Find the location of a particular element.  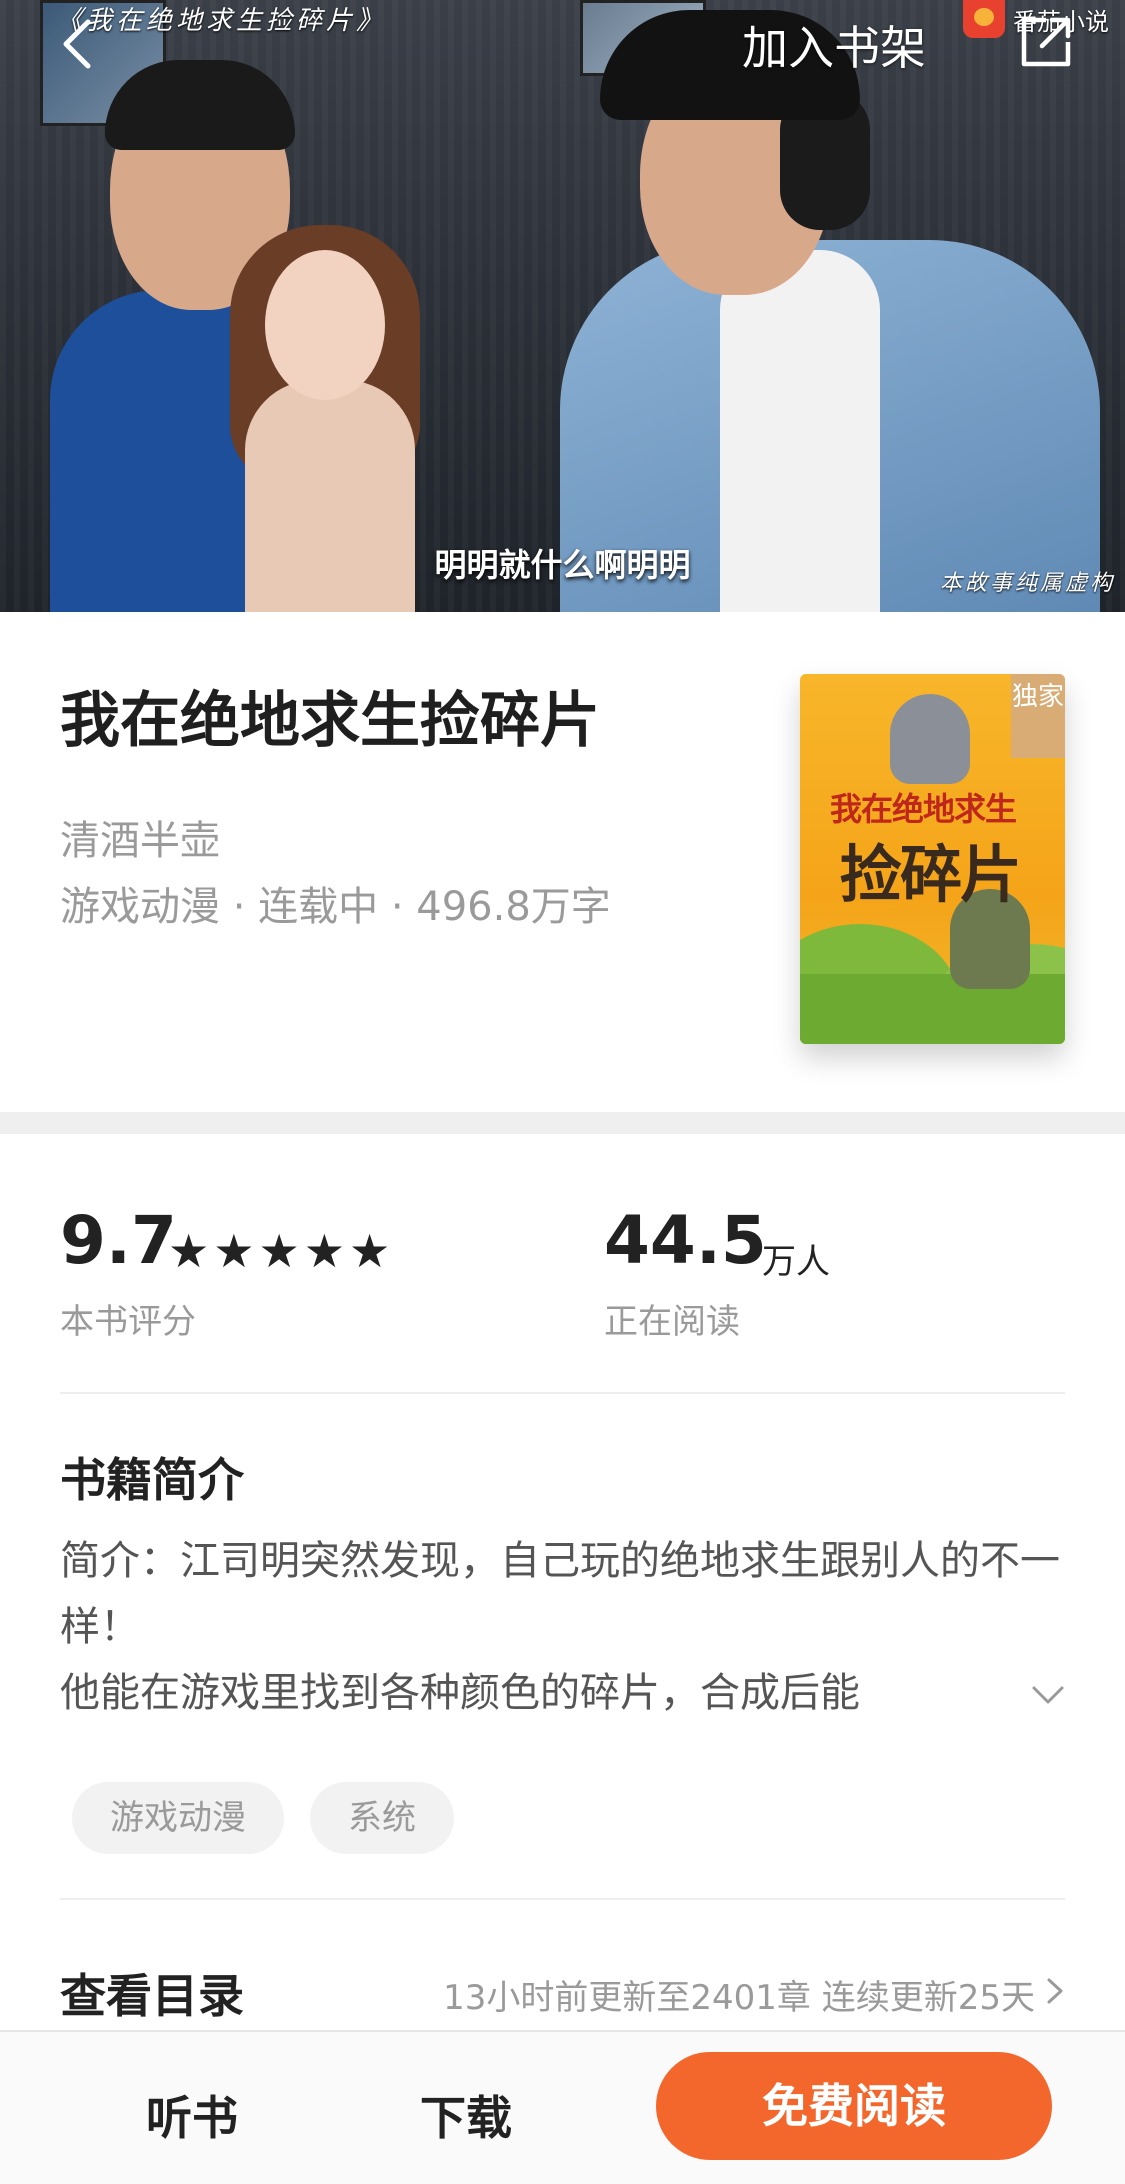

rating-stars: ★★★★★ is located at coordinates (281, 1251).